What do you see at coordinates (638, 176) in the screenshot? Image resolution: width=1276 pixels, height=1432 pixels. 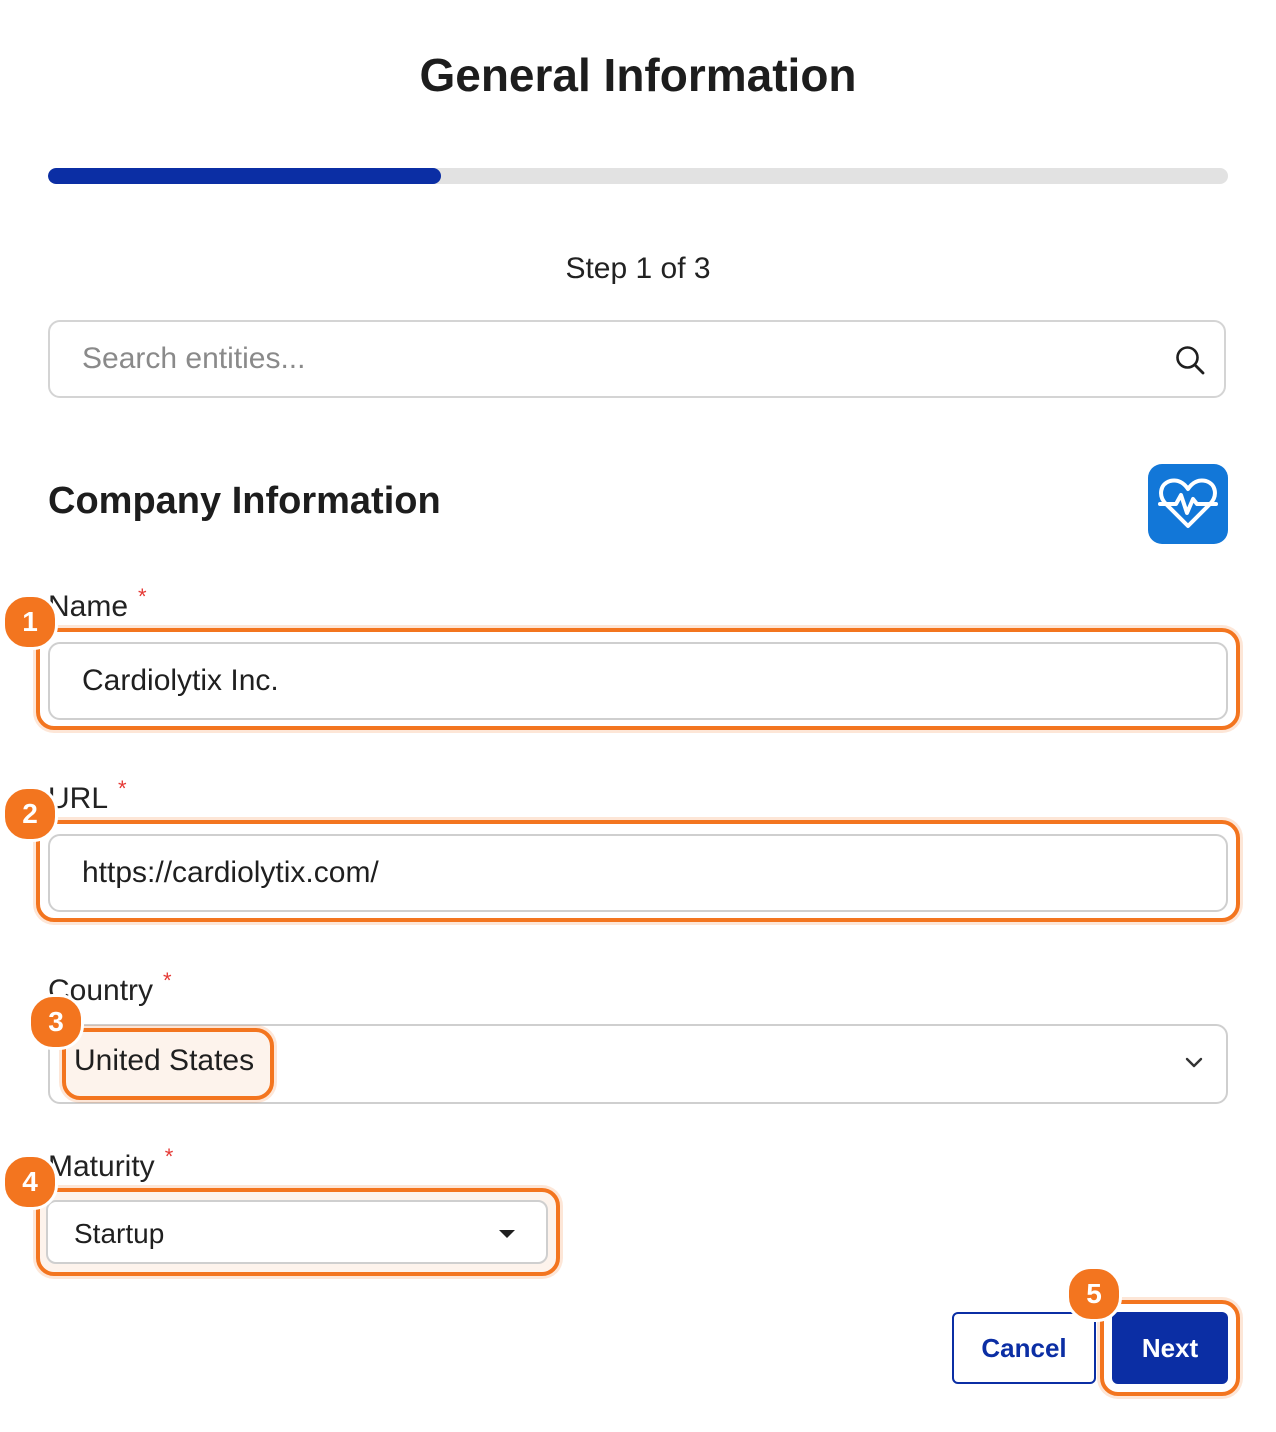 I see `progress-bar` at bounding box center [638, 176].